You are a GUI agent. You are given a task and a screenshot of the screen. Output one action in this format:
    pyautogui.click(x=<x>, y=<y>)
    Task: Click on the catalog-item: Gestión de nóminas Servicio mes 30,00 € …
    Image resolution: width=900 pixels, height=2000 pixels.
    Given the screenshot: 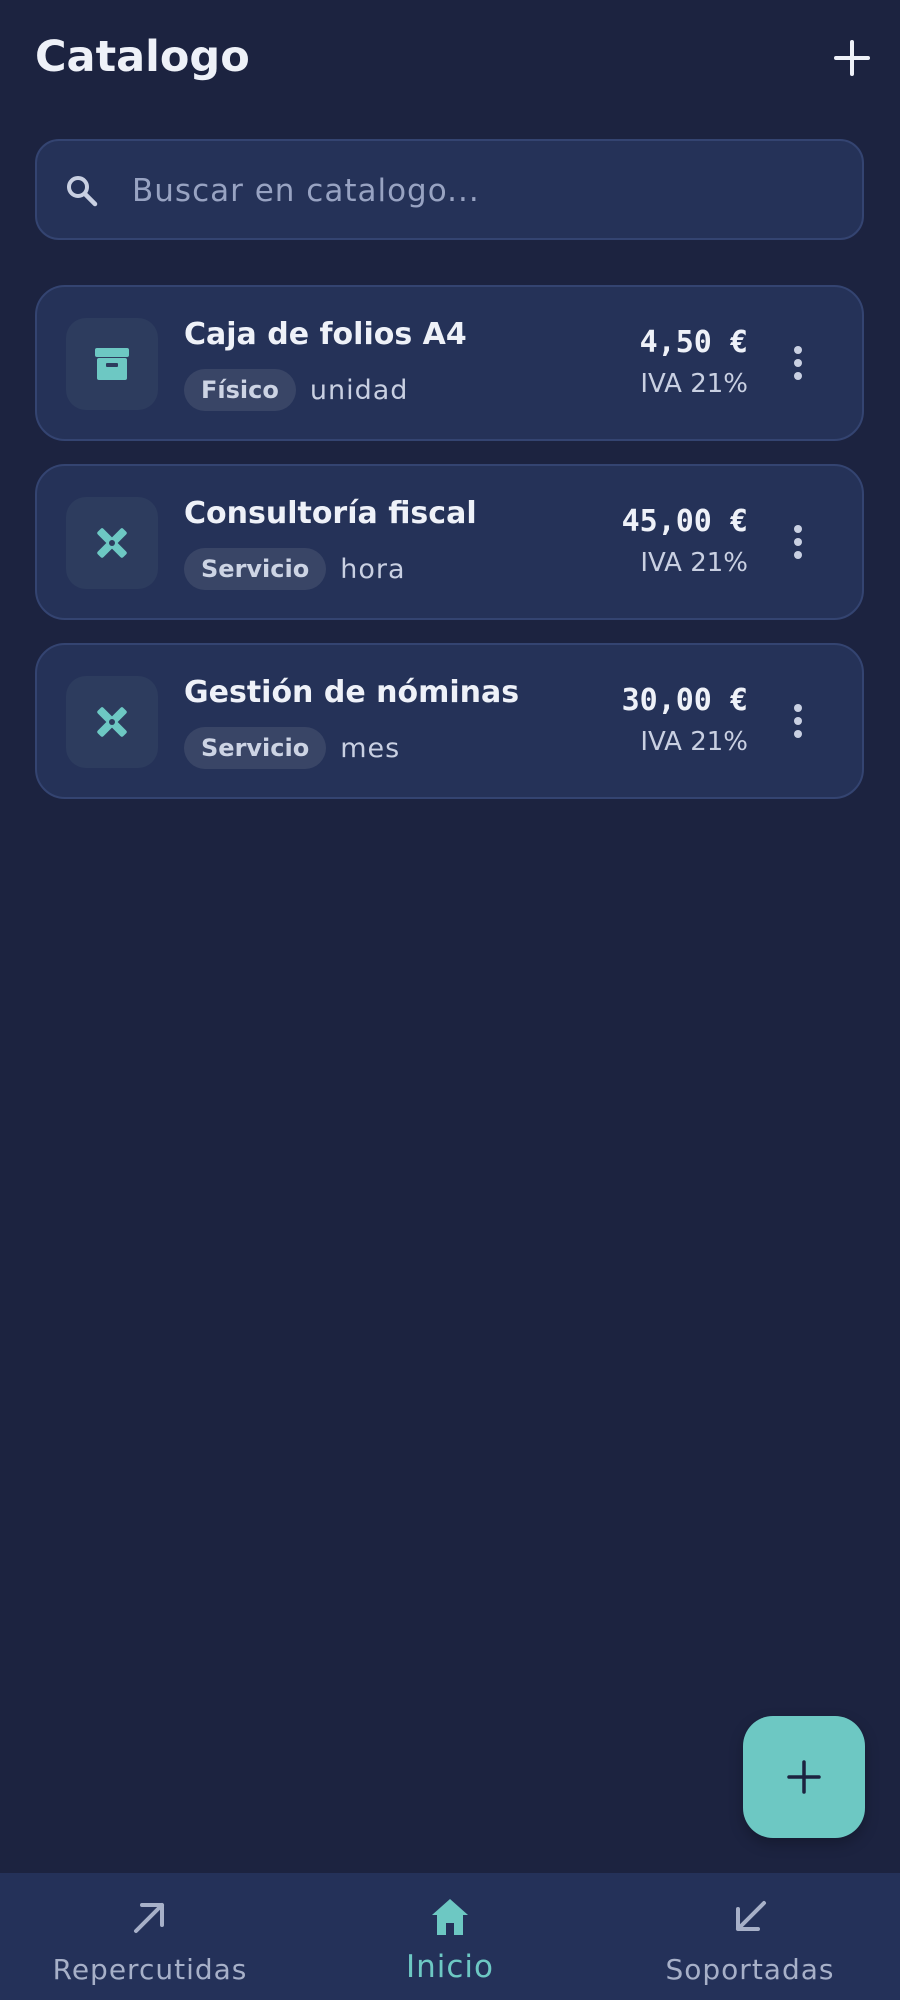 What is the action you would take?
    pyautogui.click(x=449, y=721)
    